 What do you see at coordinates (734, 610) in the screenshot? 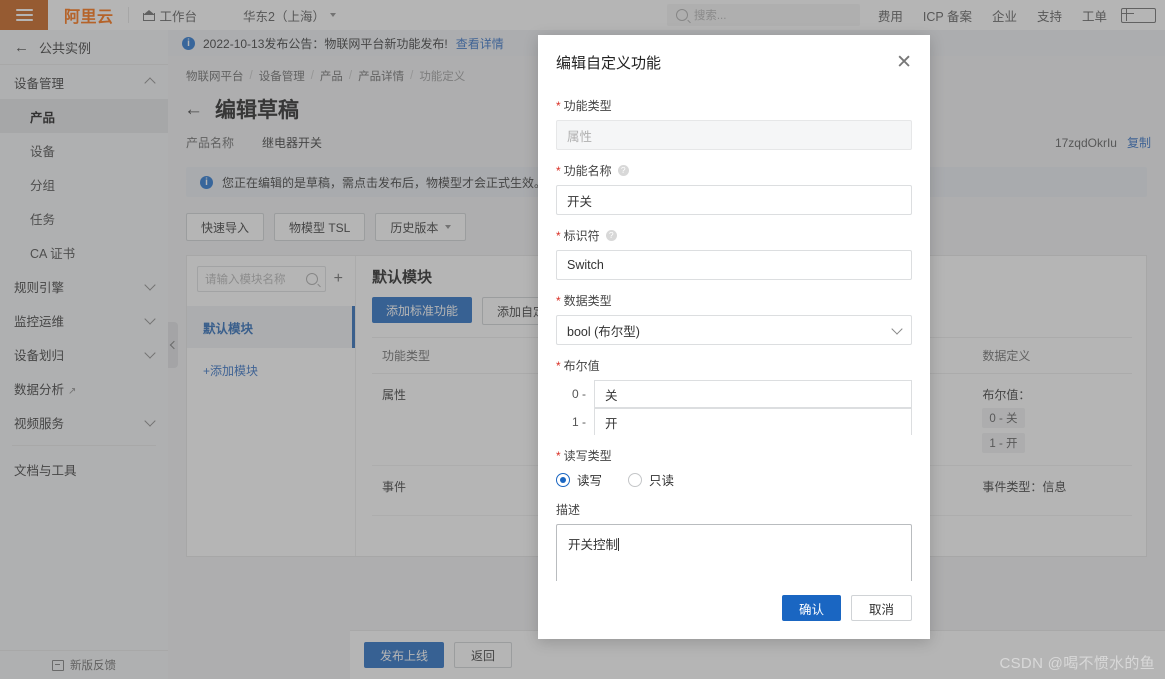
I see `dialog-footer: 确认 取消` at bounding box center [734, 610].